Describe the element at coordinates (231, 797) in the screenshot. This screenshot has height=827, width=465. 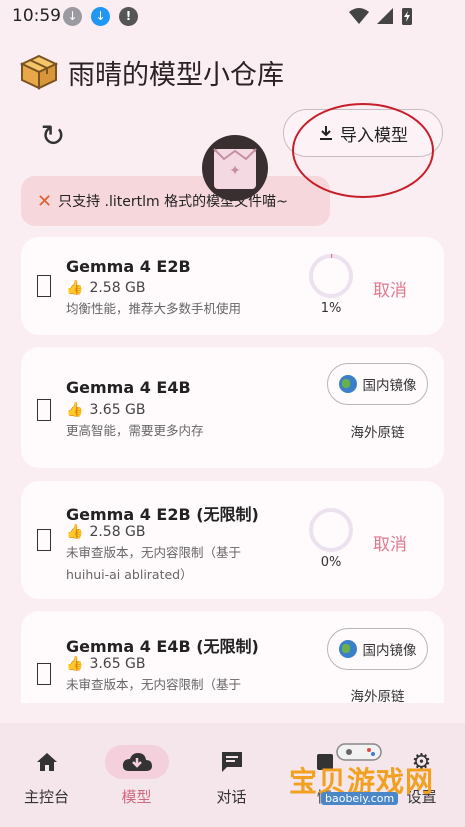
I see `nav-label: 对话` at that location.